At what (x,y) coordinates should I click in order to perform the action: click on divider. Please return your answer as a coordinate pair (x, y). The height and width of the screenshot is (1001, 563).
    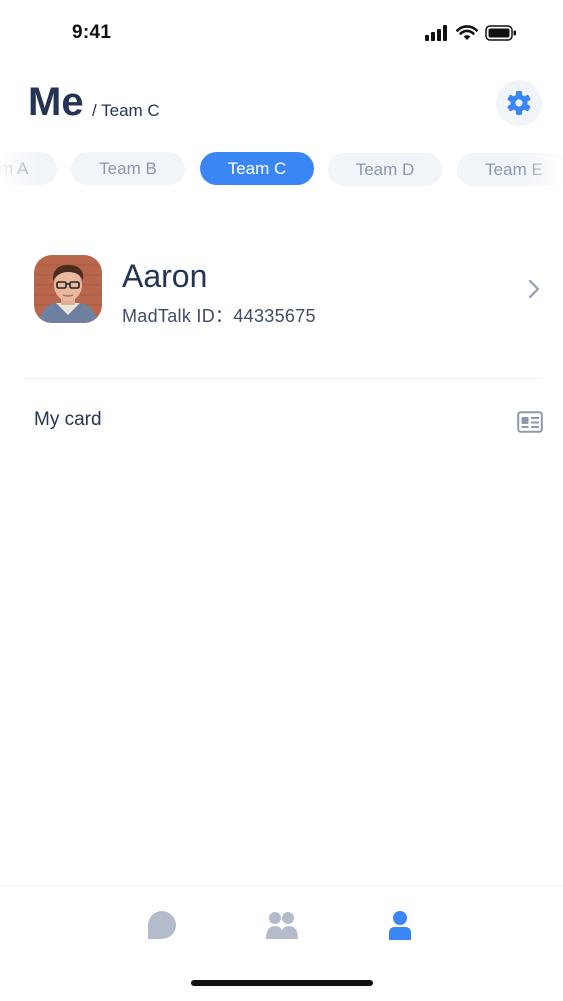
    Looking at the image, I should click on (282, 378).